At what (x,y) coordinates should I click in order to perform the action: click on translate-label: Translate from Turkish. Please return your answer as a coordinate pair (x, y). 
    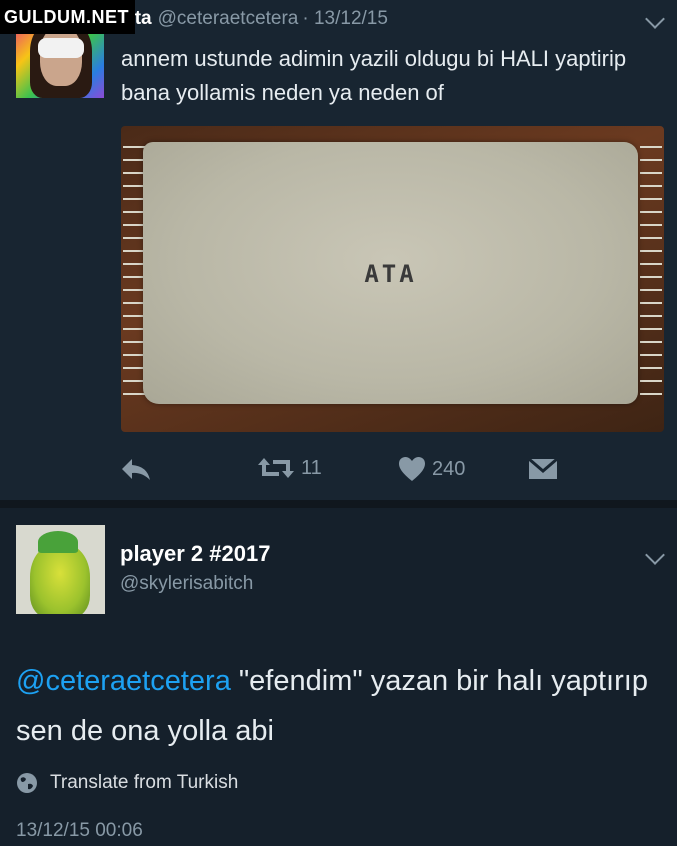
    Looking at the image, I should click on (144, 783).